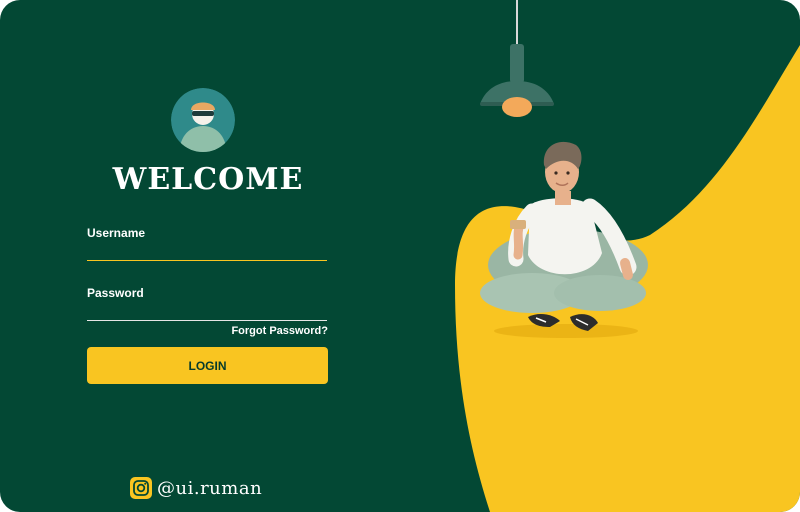  I want to click on forgot-password-link: Forgot Password?, so click(279, 331).